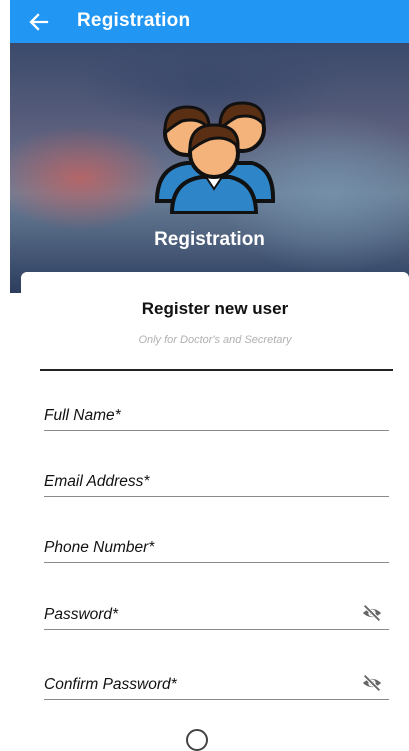 The image size is (409, 751). What do you see at coordinates (81, 614) in the screenshot?
I see `field-label: Password*` at bounding box center [81, 614].